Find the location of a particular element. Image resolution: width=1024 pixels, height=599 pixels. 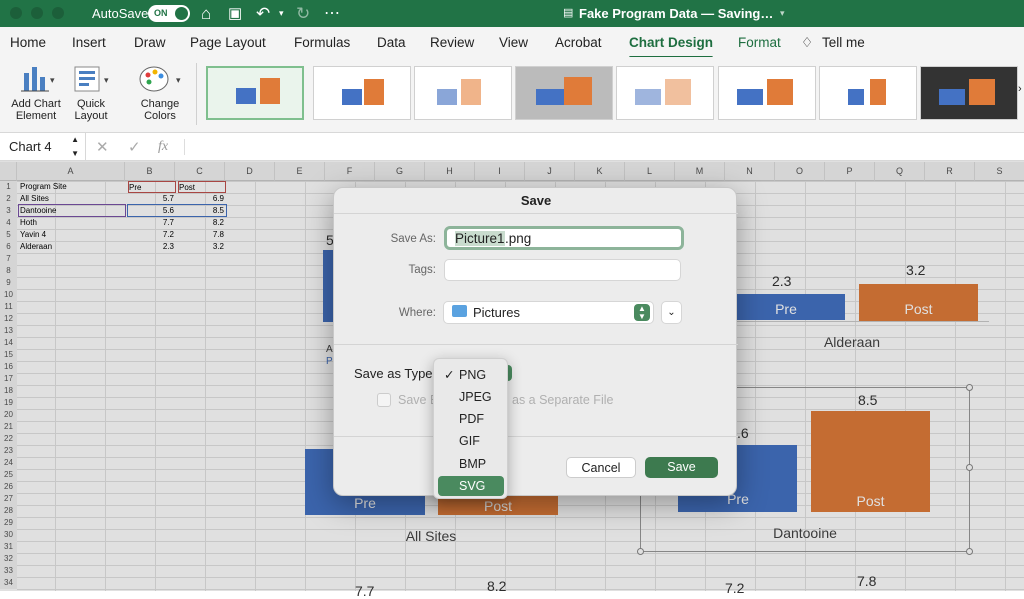

file-type-menu: ✓ PNG JPEG PDF GIF BMP SVG is located at coordinates (470, 428).